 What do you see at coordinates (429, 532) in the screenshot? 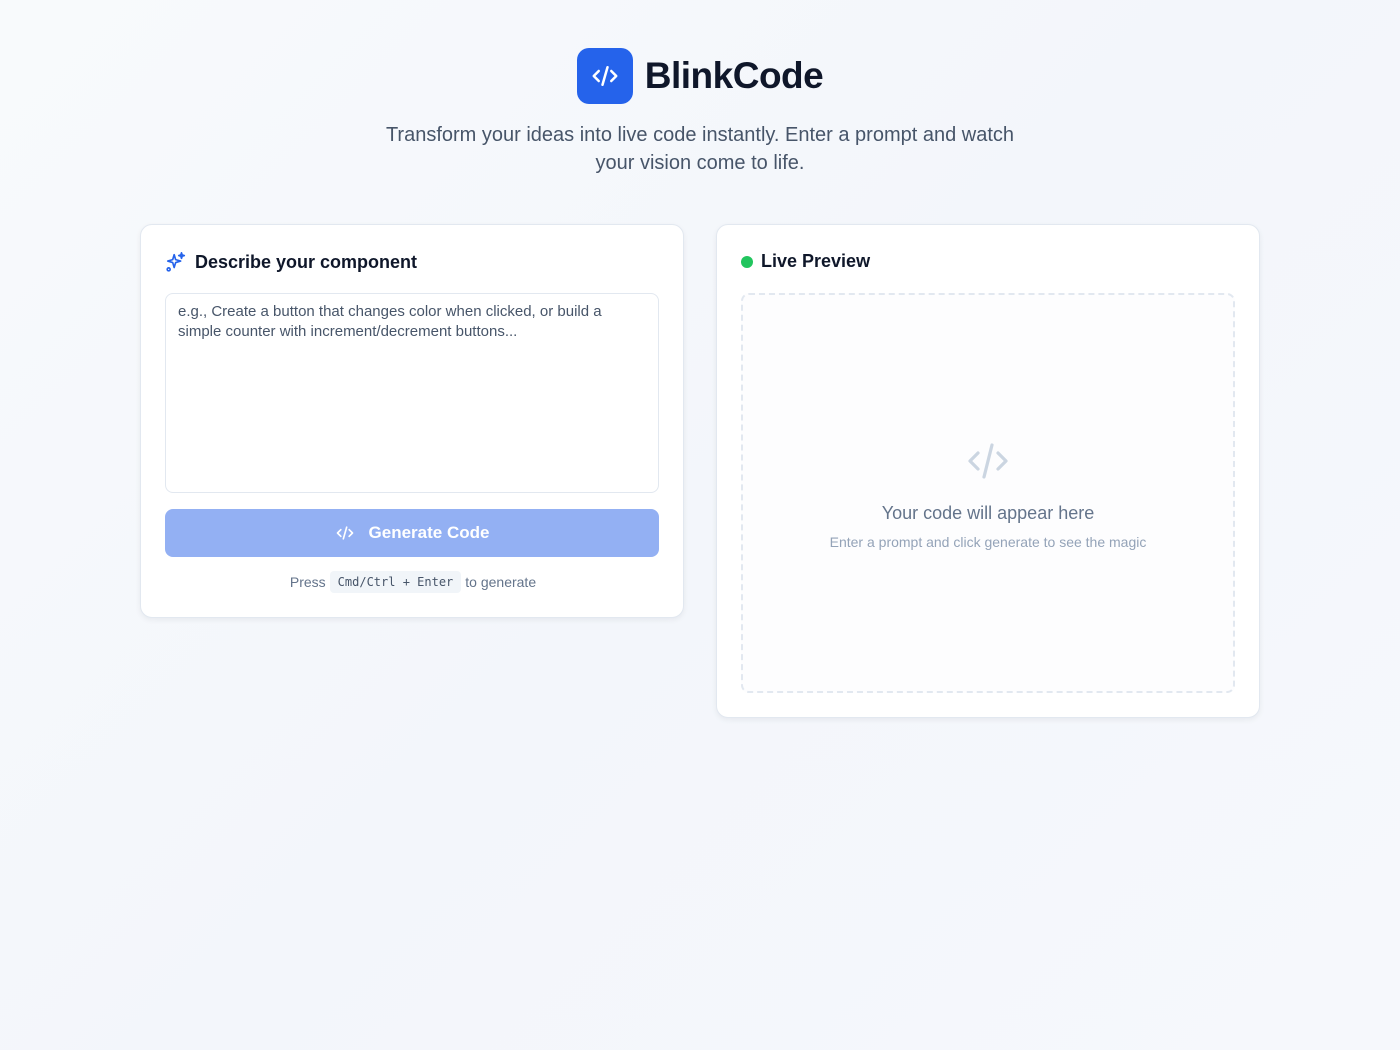
I see `generate-code-label: Generate Code` at bounding box center [429, 532].